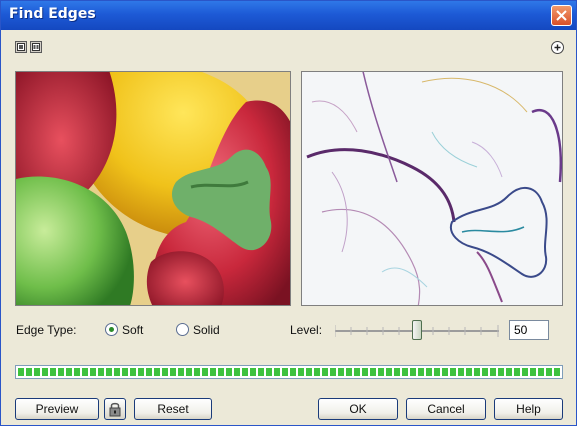 Image resolution: width=577 pixels, height=426 pixels. I want to click on close-icon, so click(561, 15).